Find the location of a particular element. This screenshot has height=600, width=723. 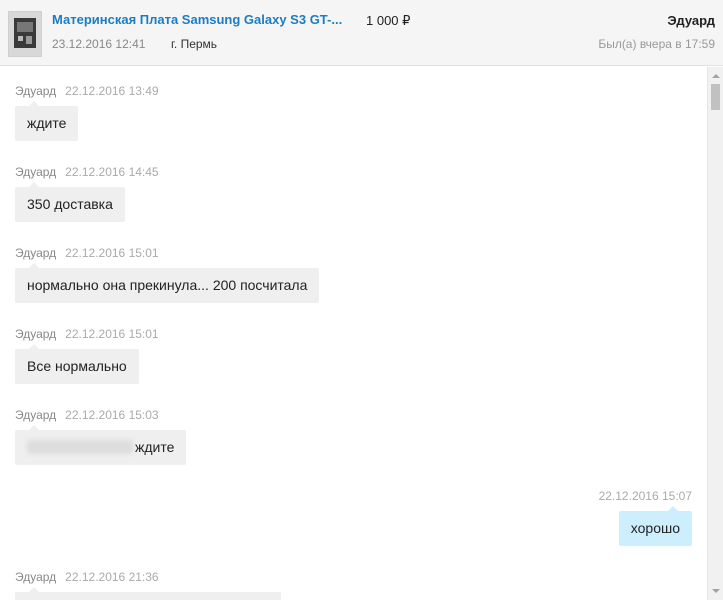

message-meta: Эдуард 22.12.2016 13:49 is located at coordinates (87, 91).